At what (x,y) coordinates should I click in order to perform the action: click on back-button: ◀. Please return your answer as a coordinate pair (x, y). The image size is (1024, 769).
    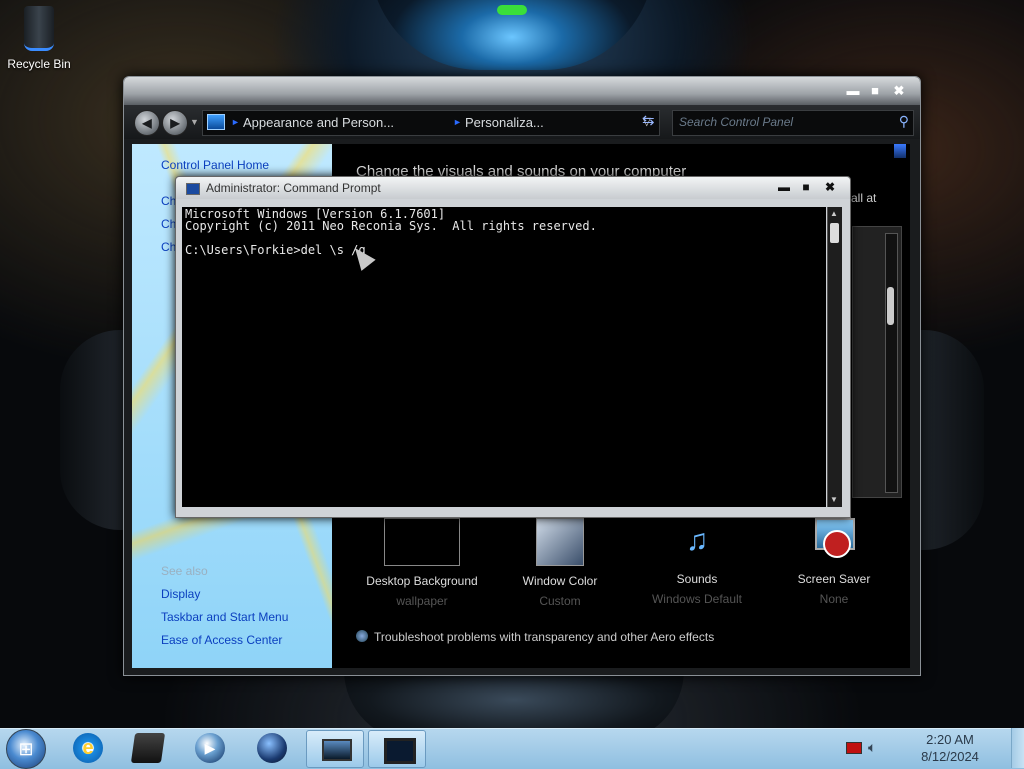
    Looking at the image, I should click on (147, 123).